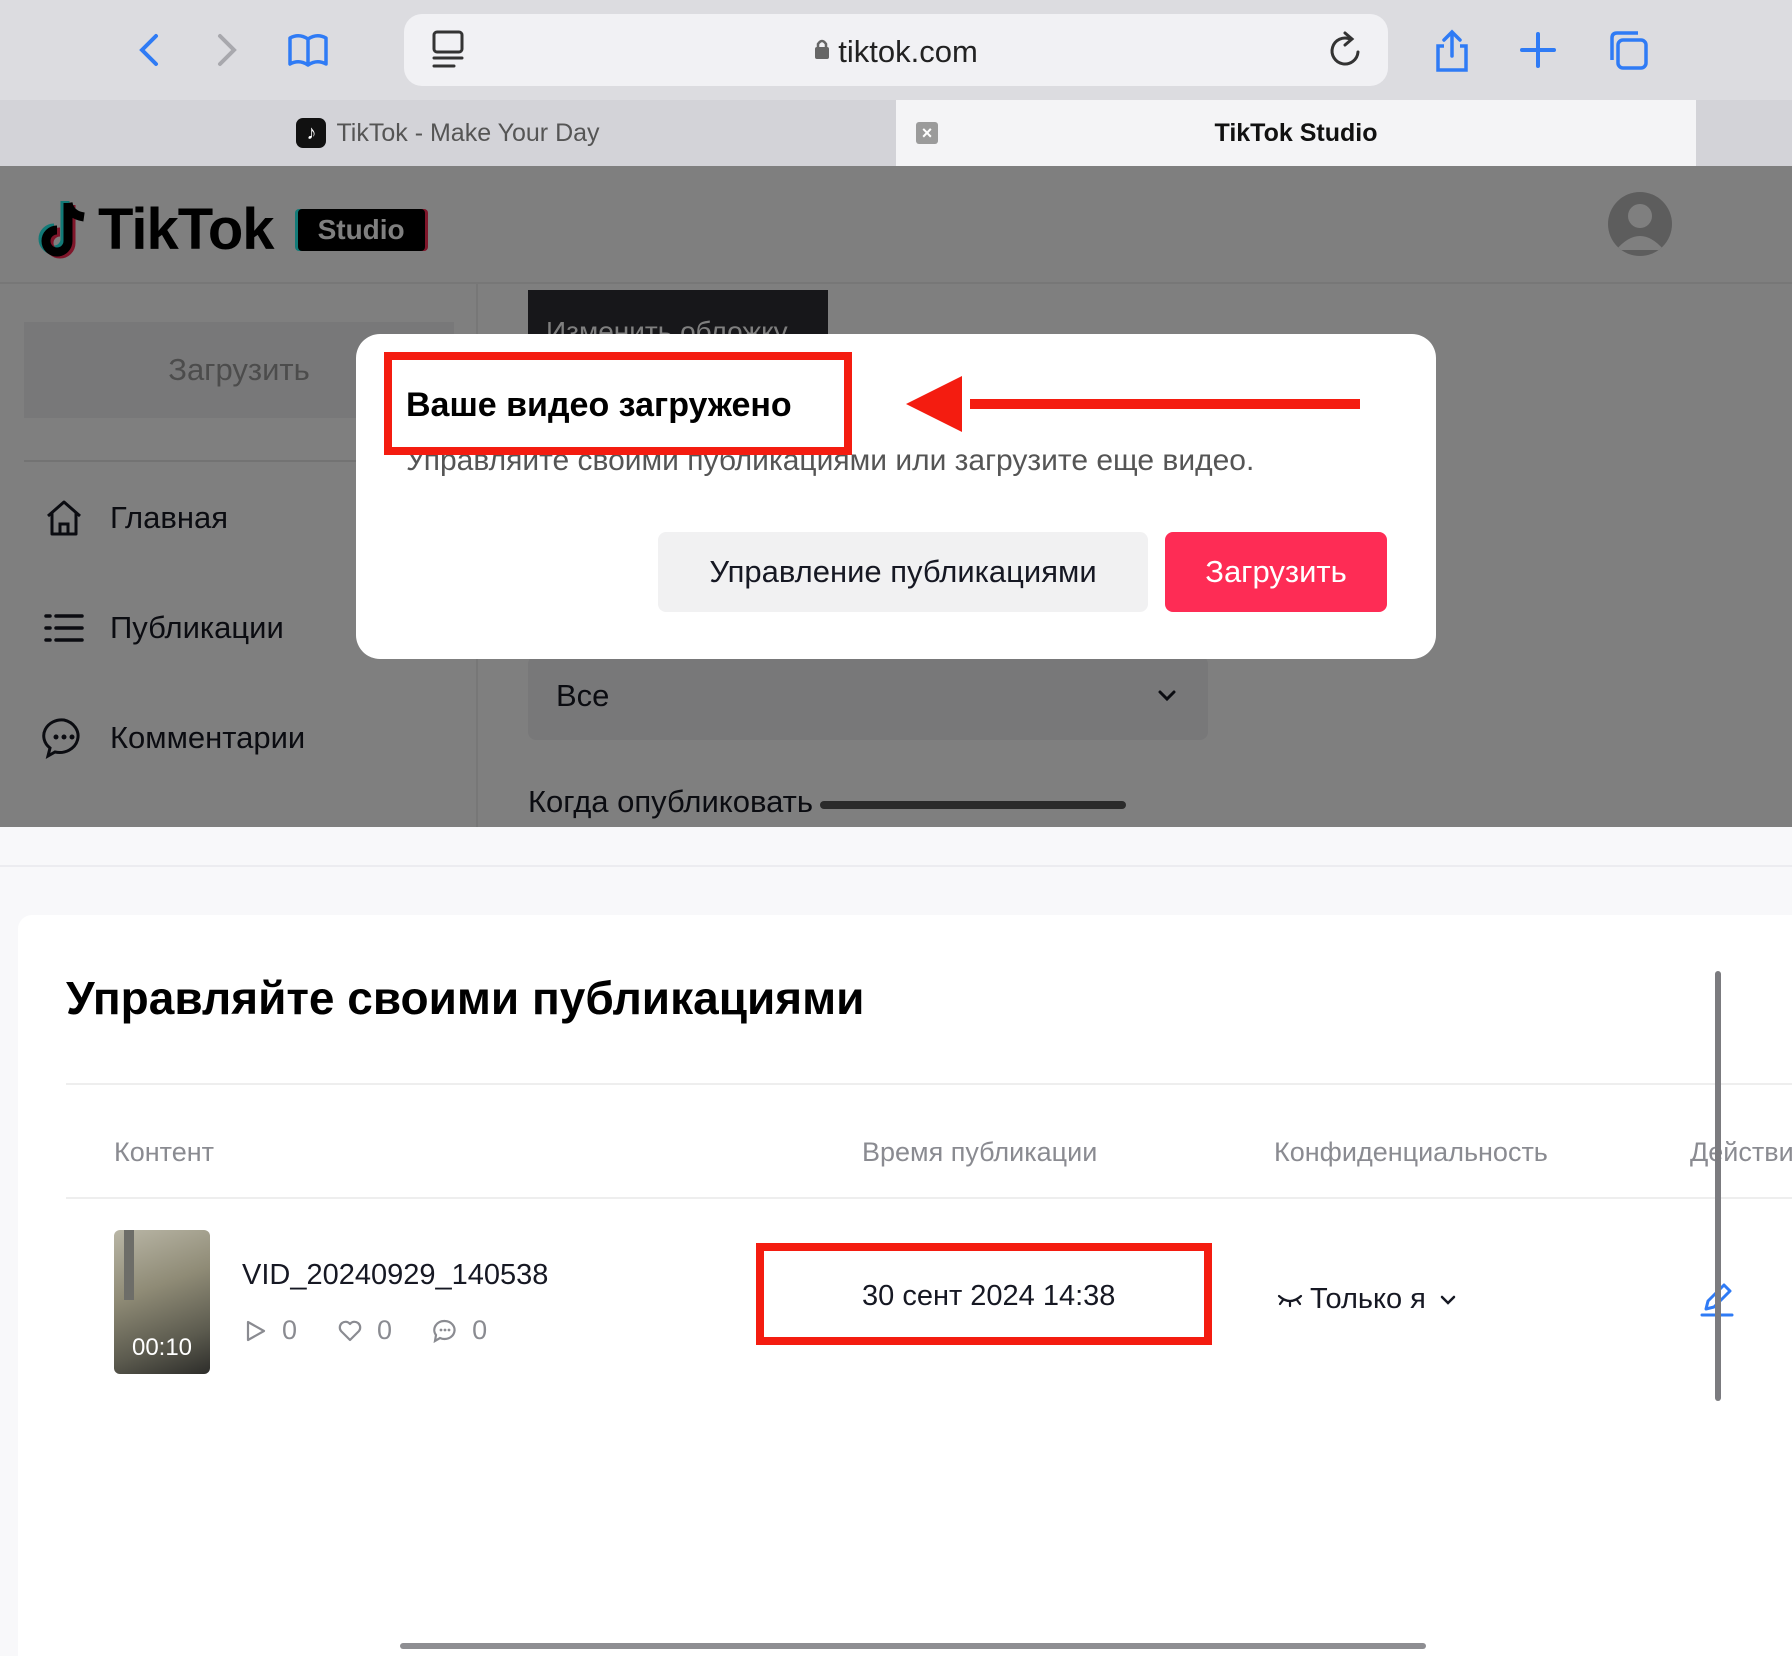 The image size is (1792, 1656). What do you see at coordinates (1452, 50) in the screenshot?
I see `share-icon` at bounding box center [1452, 50].